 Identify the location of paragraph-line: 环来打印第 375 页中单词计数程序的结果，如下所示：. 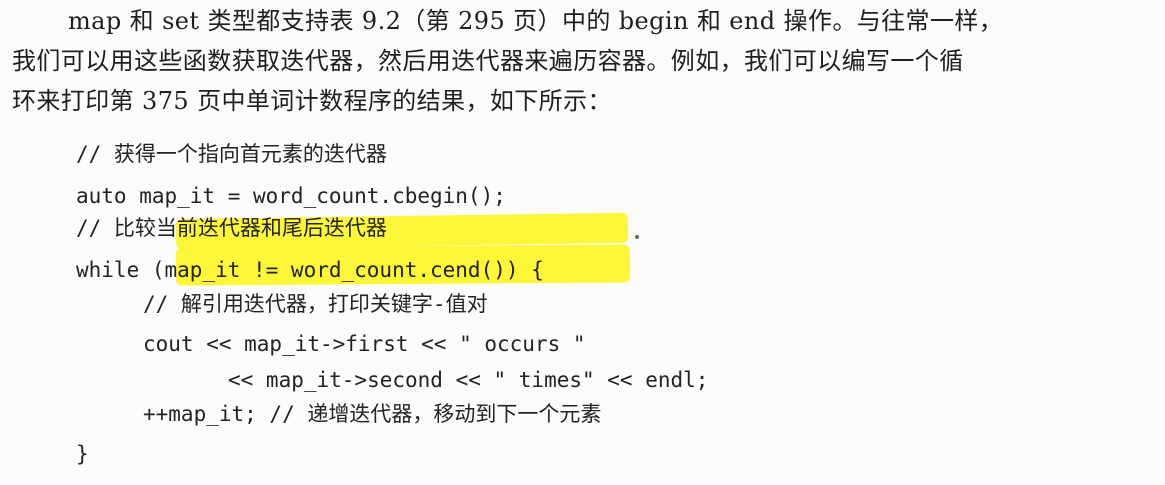
(312, 101).